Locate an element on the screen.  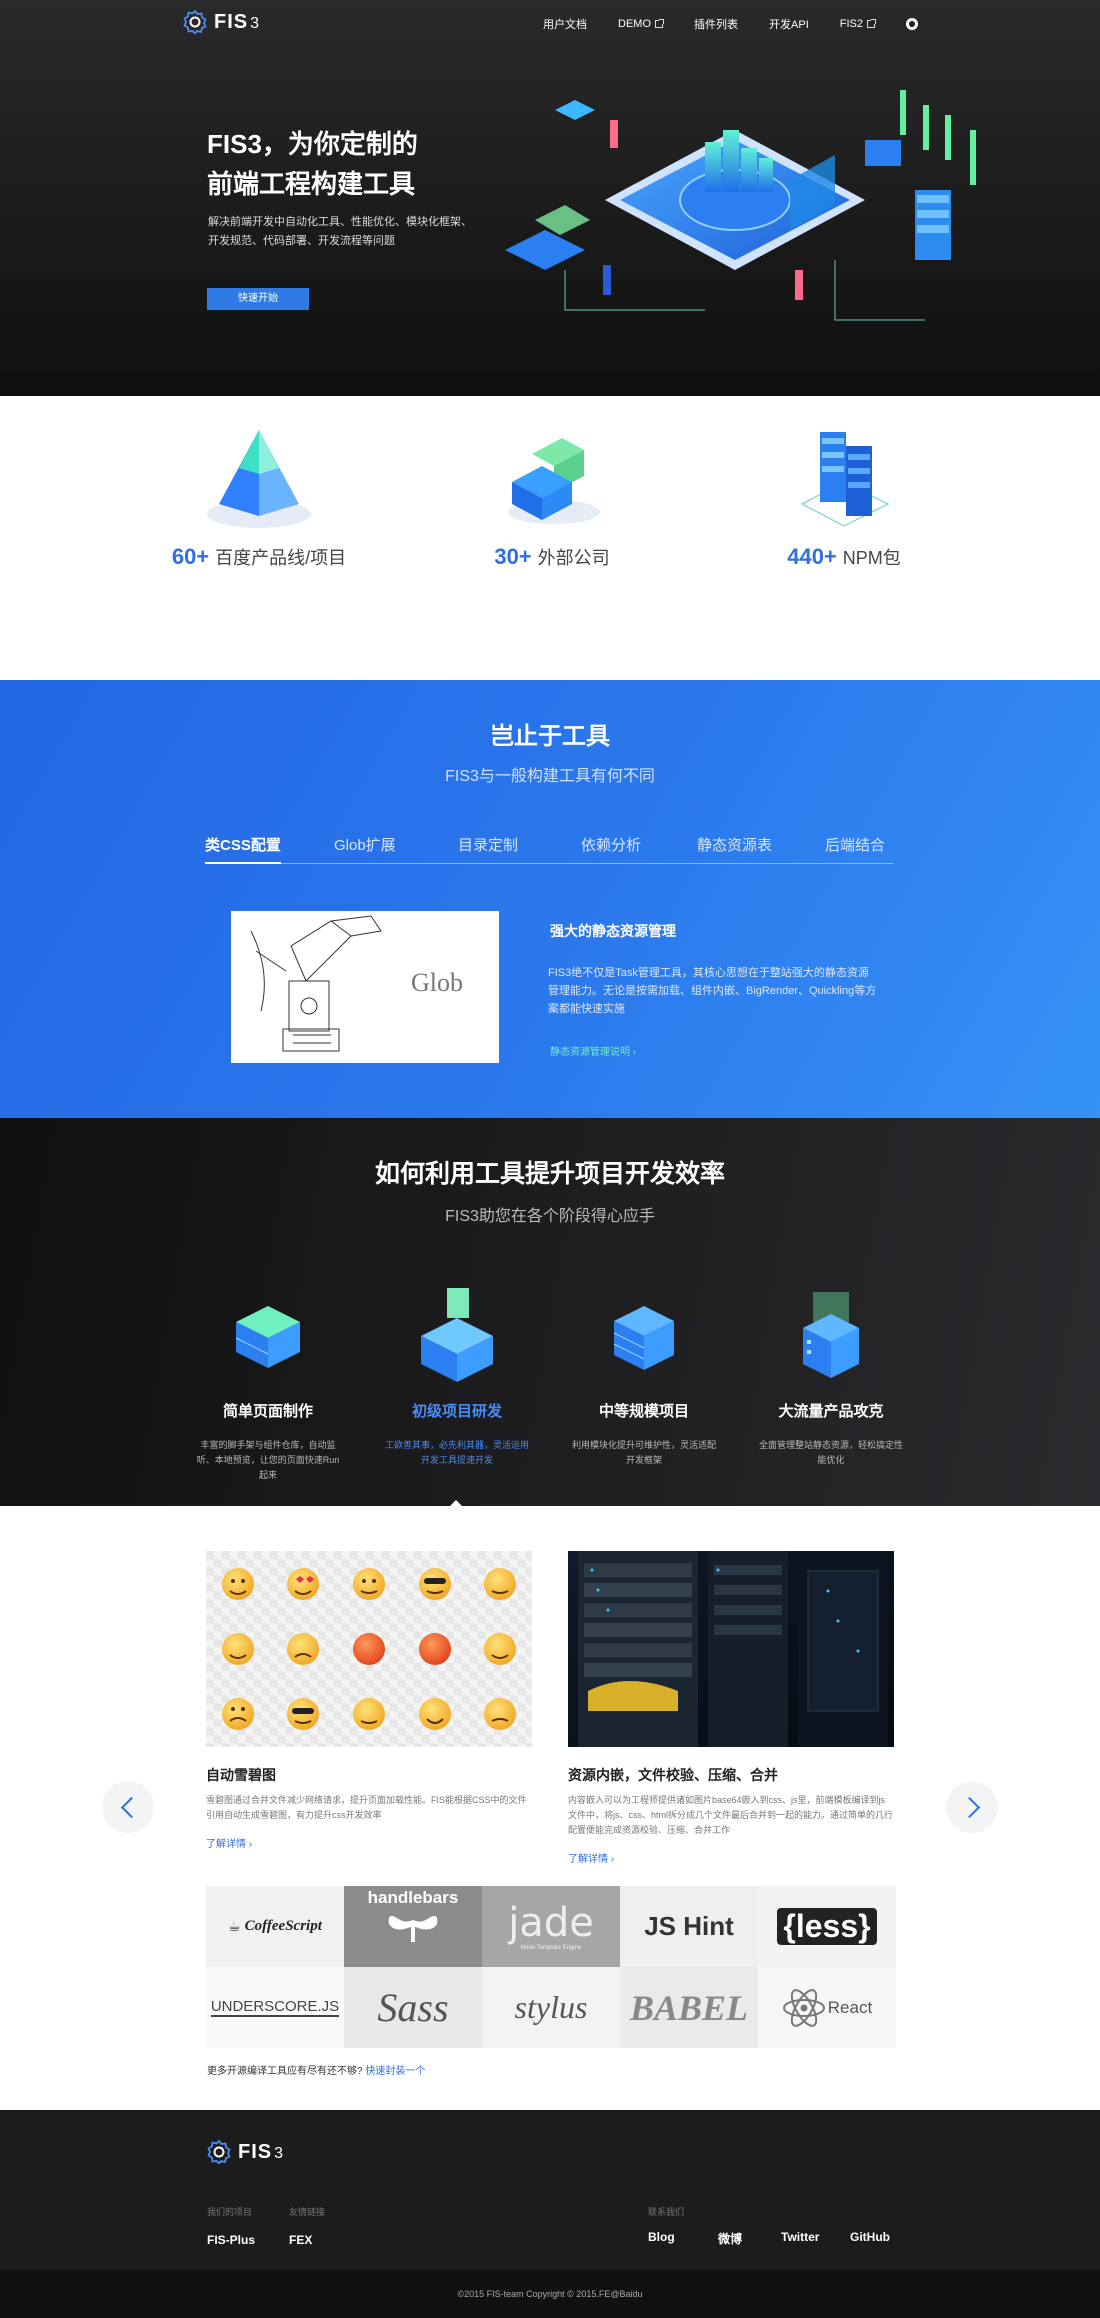
nav-item-fis2: FIS2 is located at coordinates (858, 24).